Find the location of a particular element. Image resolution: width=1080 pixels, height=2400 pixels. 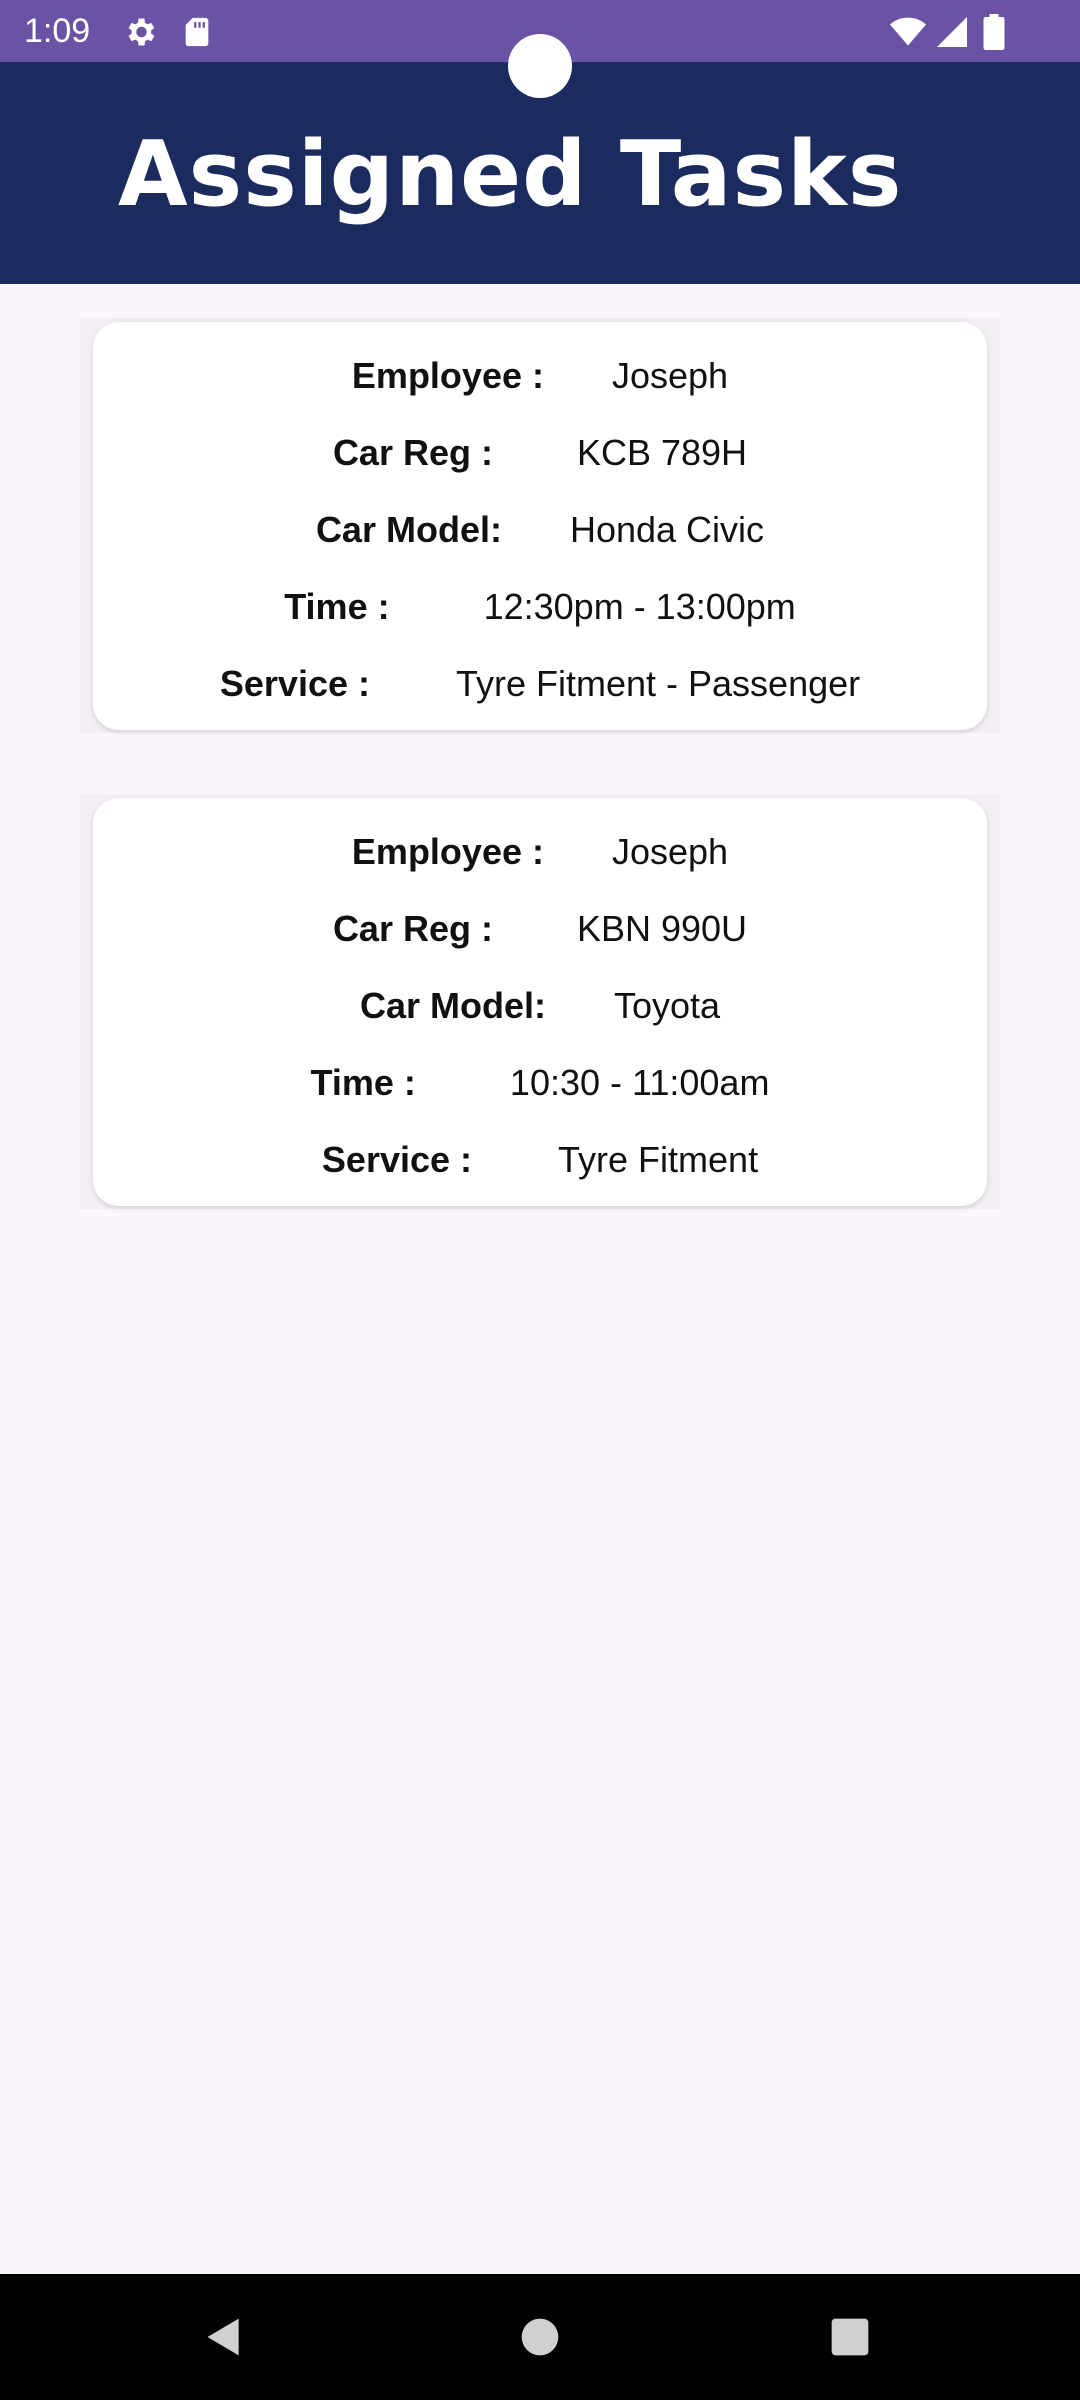

time-row: Time : 12:30pm - 13:00pm is located at coordinates (540, 607).